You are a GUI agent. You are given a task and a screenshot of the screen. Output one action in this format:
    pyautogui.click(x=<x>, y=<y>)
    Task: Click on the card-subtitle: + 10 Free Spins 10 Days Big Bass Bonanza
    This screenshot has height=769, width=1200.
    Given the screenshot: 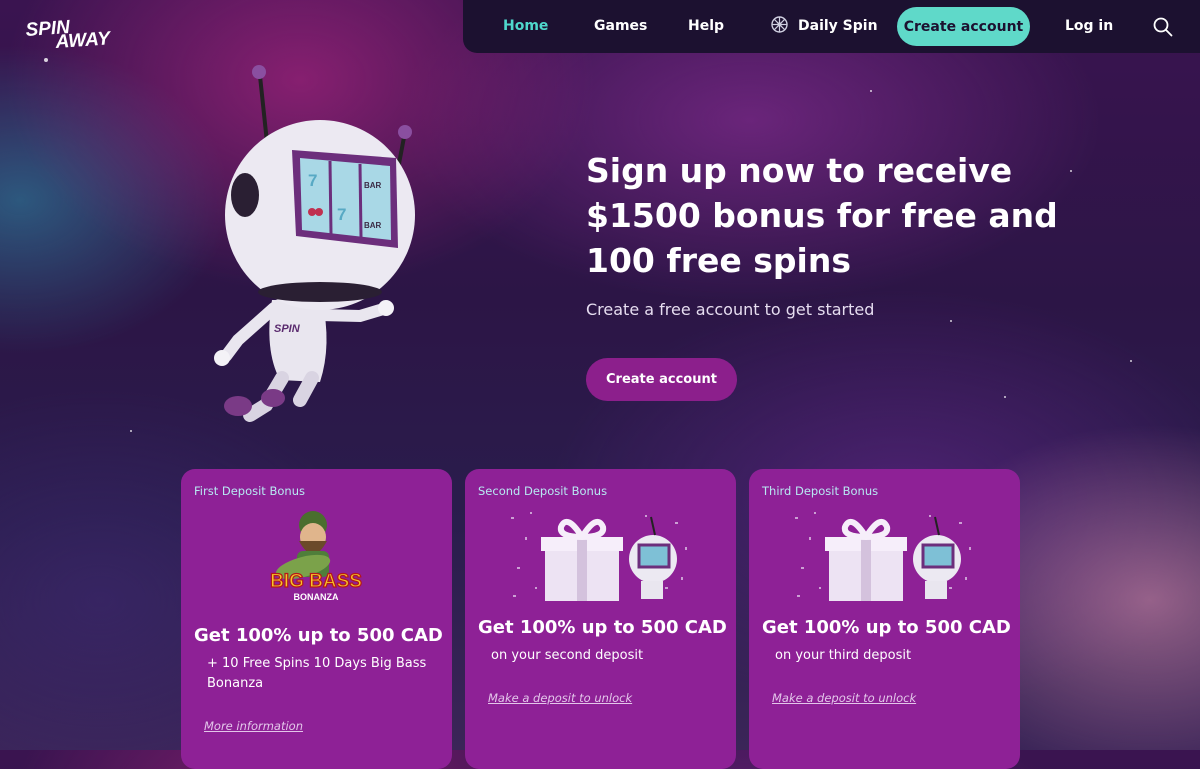 What is the action you would take?
    pyautogui.click(x=317, y=673)
    